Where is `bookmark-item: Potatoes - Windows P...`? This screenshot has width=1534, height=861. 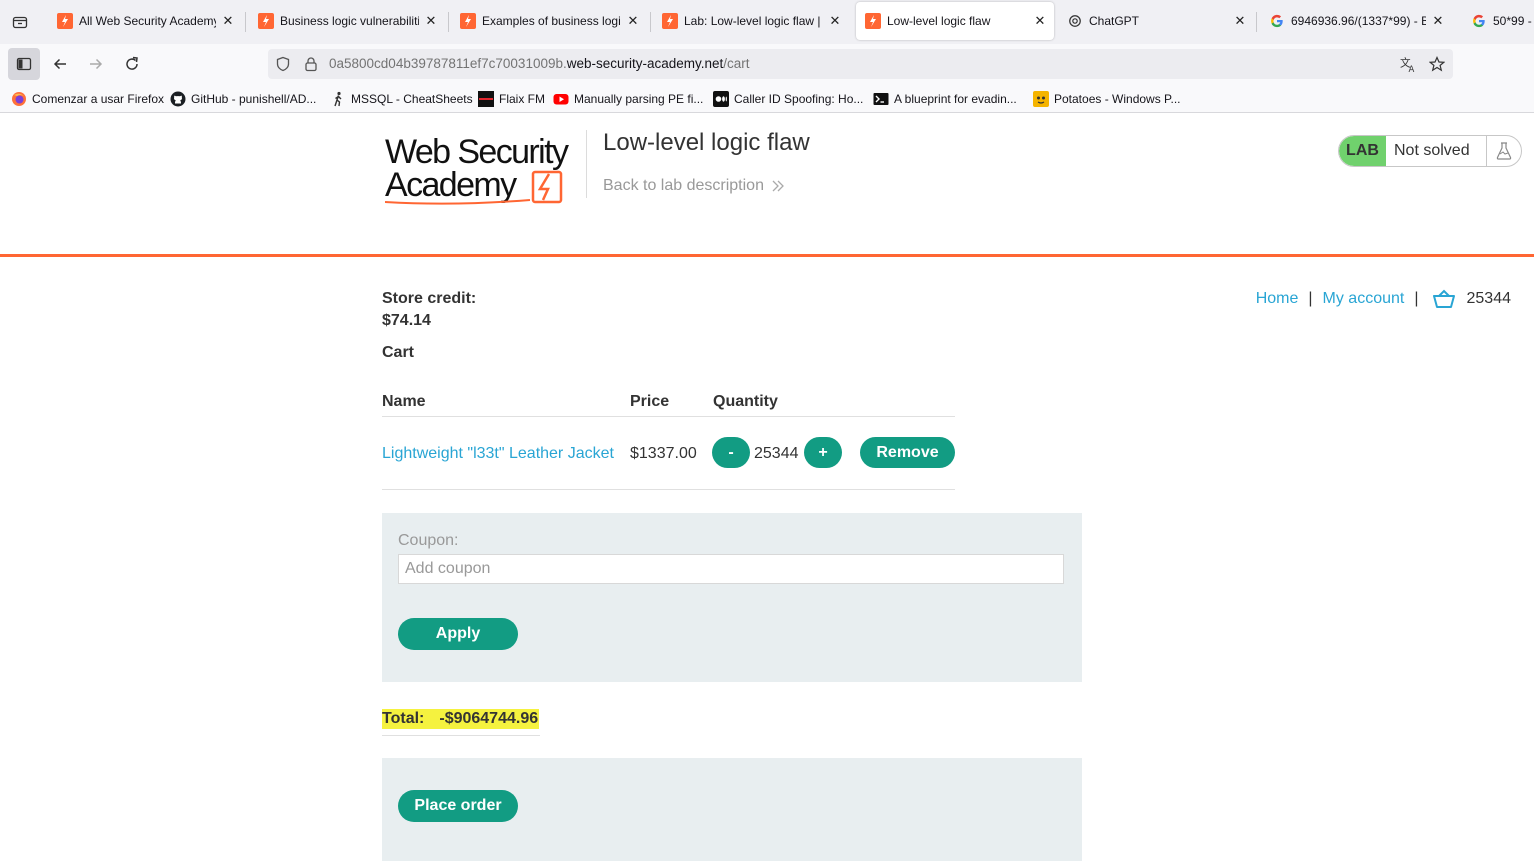
bookmark-item: Potatoes - Windows P... is located at coordinates (1107, 99).